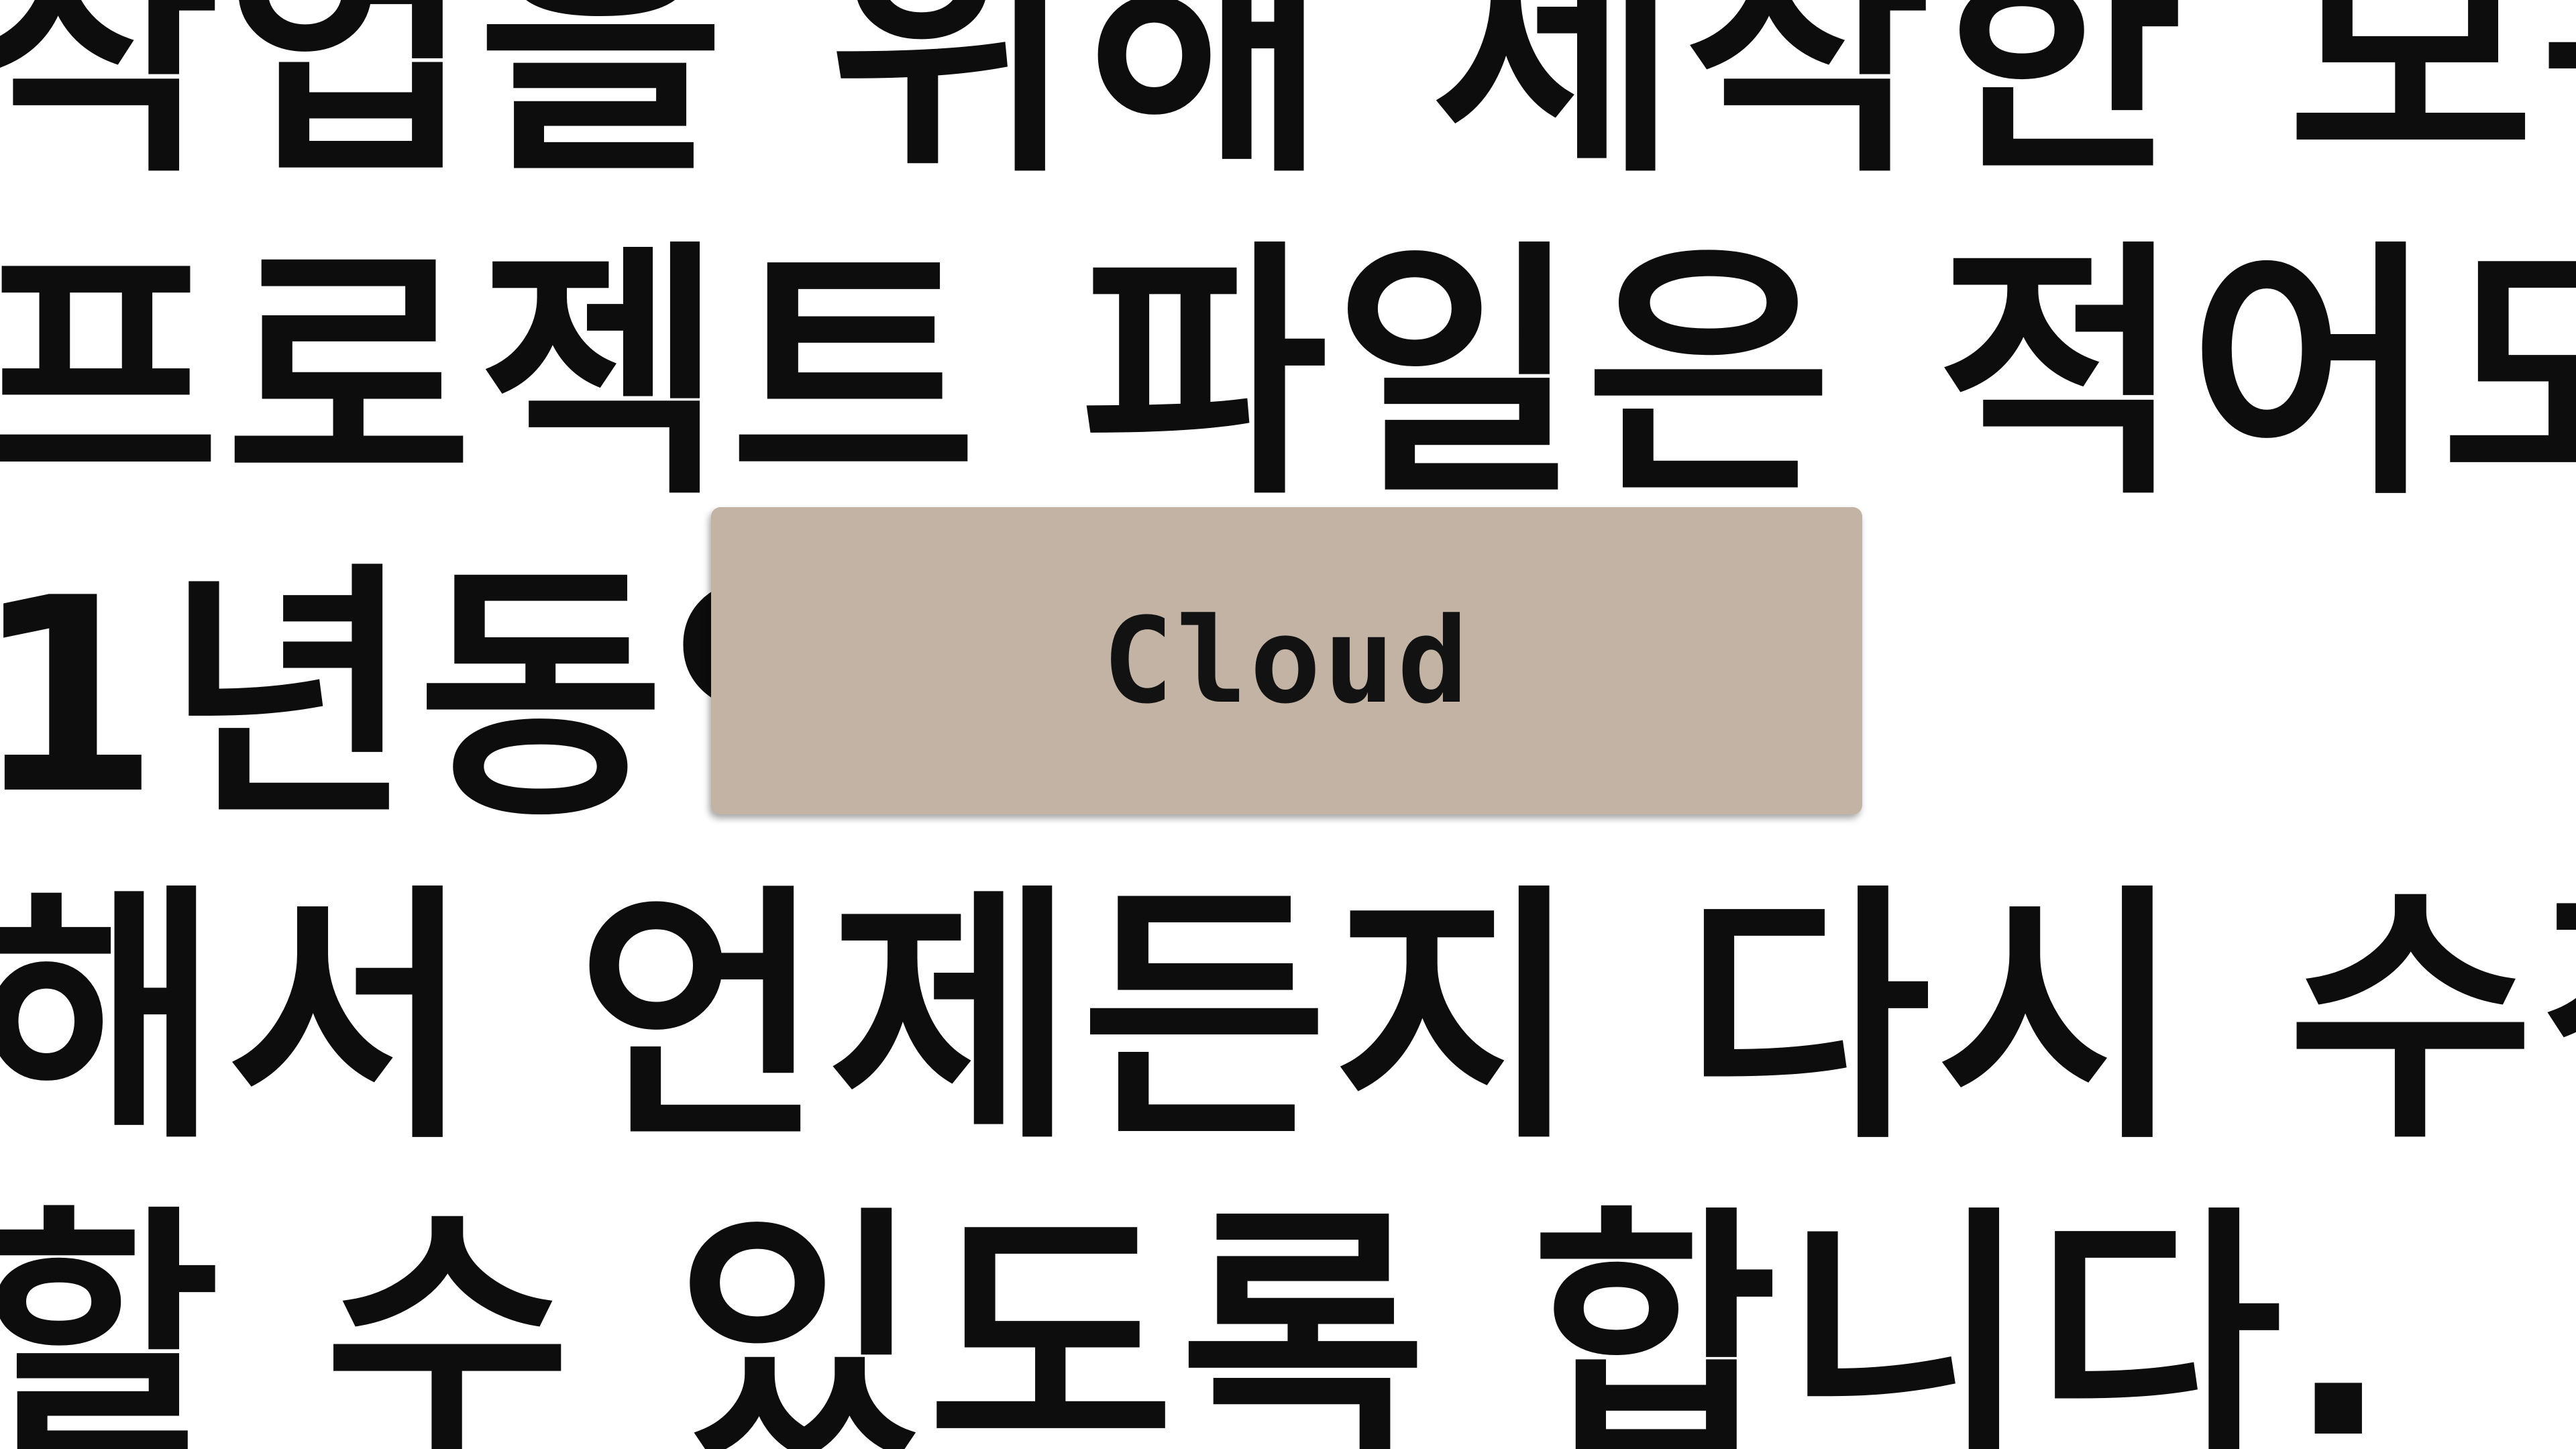 The image size is (2576, 1449). I want to click on text-line-1: 작업을 위해 제작한 모든, so click(1288, 104).